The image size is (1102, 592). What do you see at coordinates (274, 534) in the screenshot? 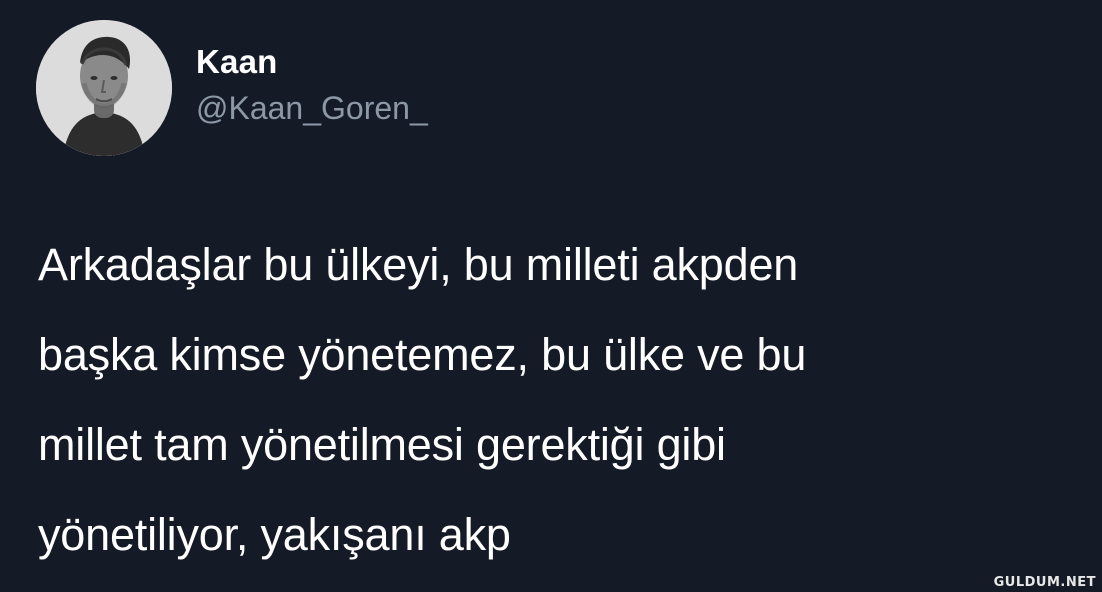
I see `tweet-text-line-4: yönetiliyor, yakışanı akp` at bounding box center [274, 534].